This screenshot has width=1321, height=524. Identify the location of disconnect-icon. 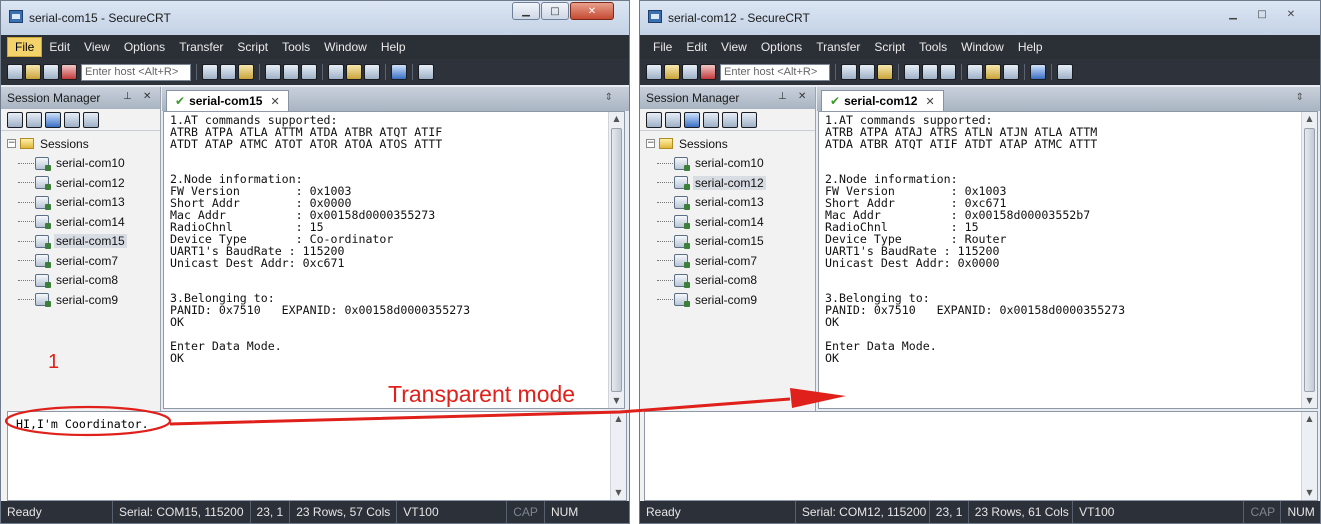
(69, 72).